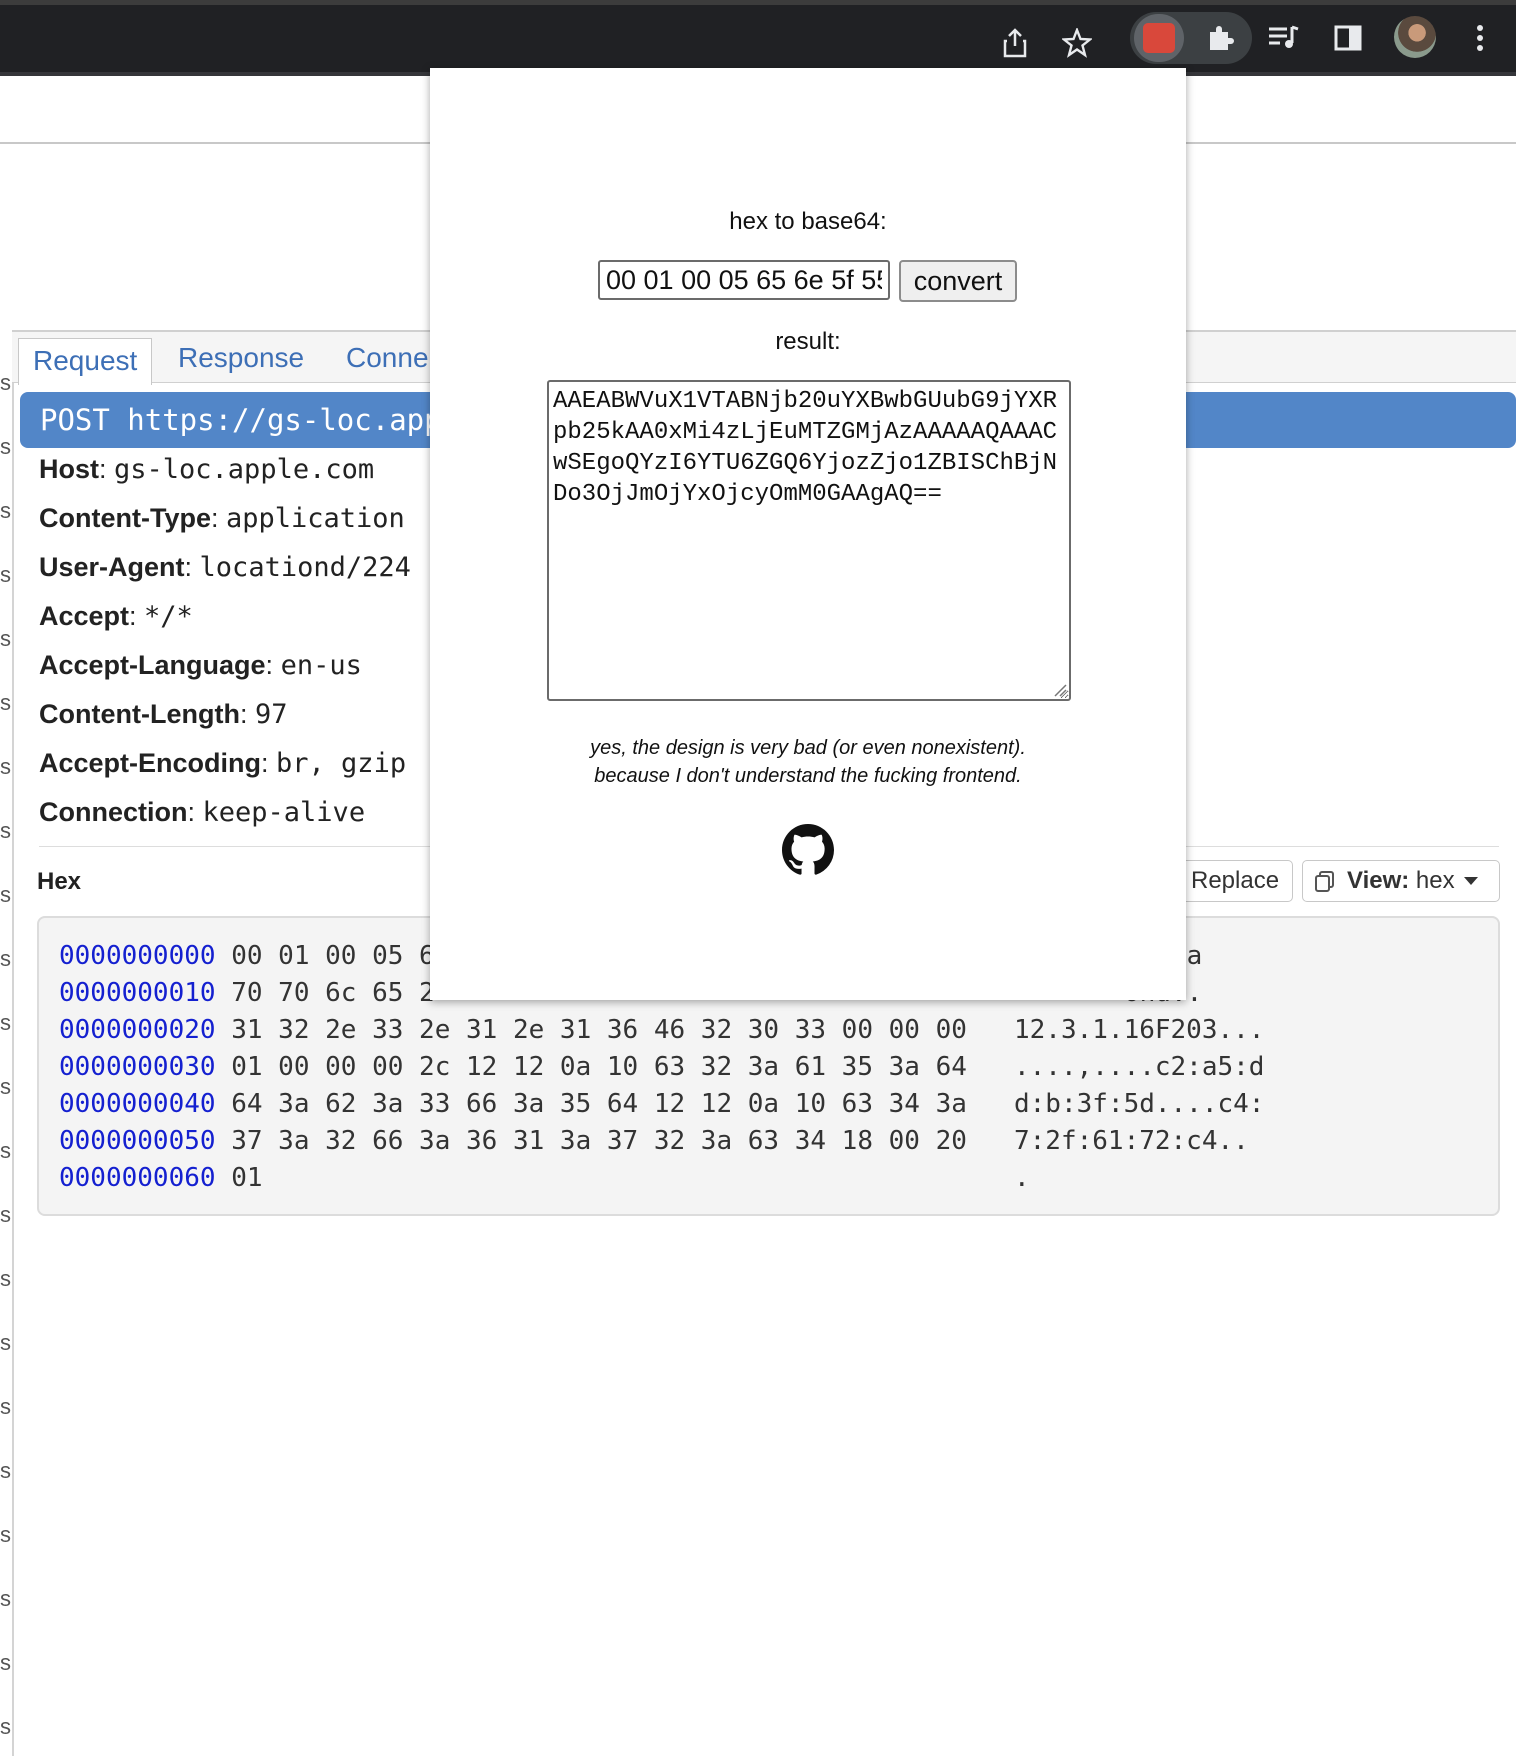  I want to click on hex-offset: 0000000010, so click(137, 993).